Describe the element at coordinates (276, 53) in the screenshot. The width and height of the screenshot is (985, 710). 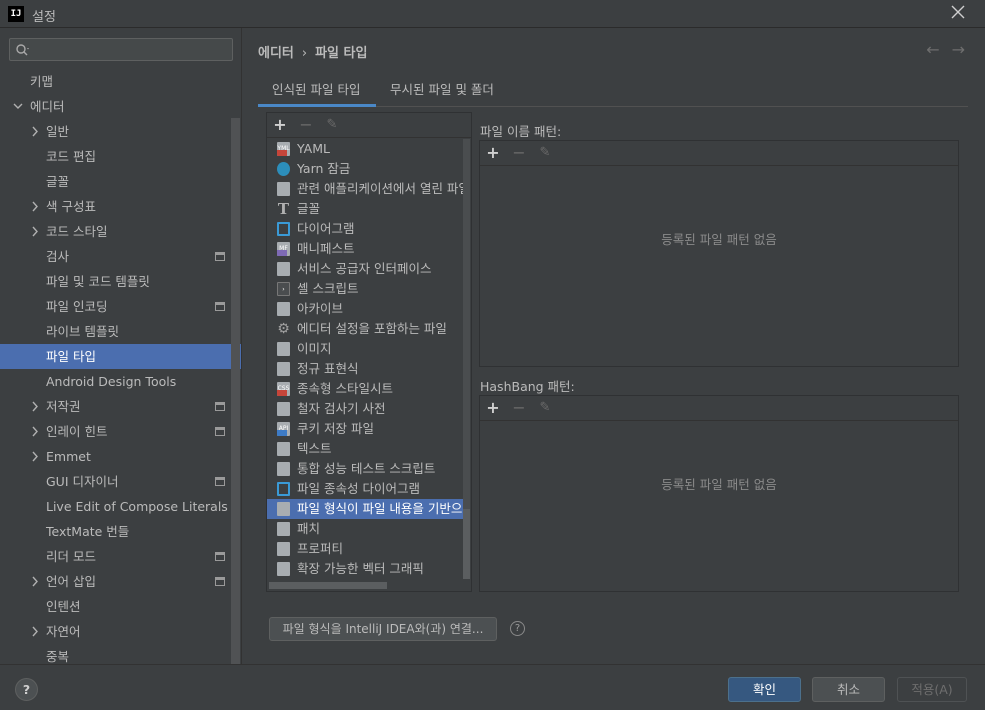
I see `breadcrumb-parent: 에디터` at that location.